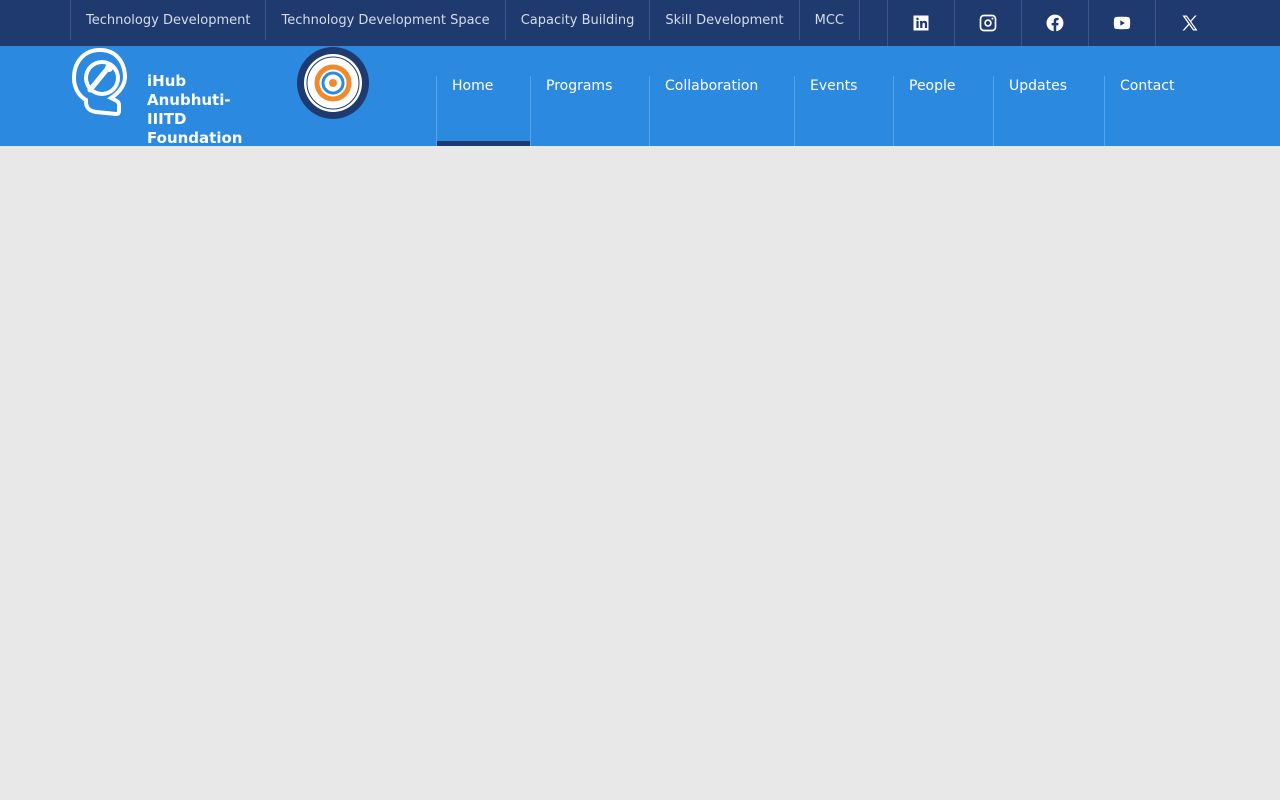 The image size is (1280, 800). What do you see at coordinates (473, 86) in the screenshot?
I see `nav-home-label: Home` at bounding box center [473, 86].